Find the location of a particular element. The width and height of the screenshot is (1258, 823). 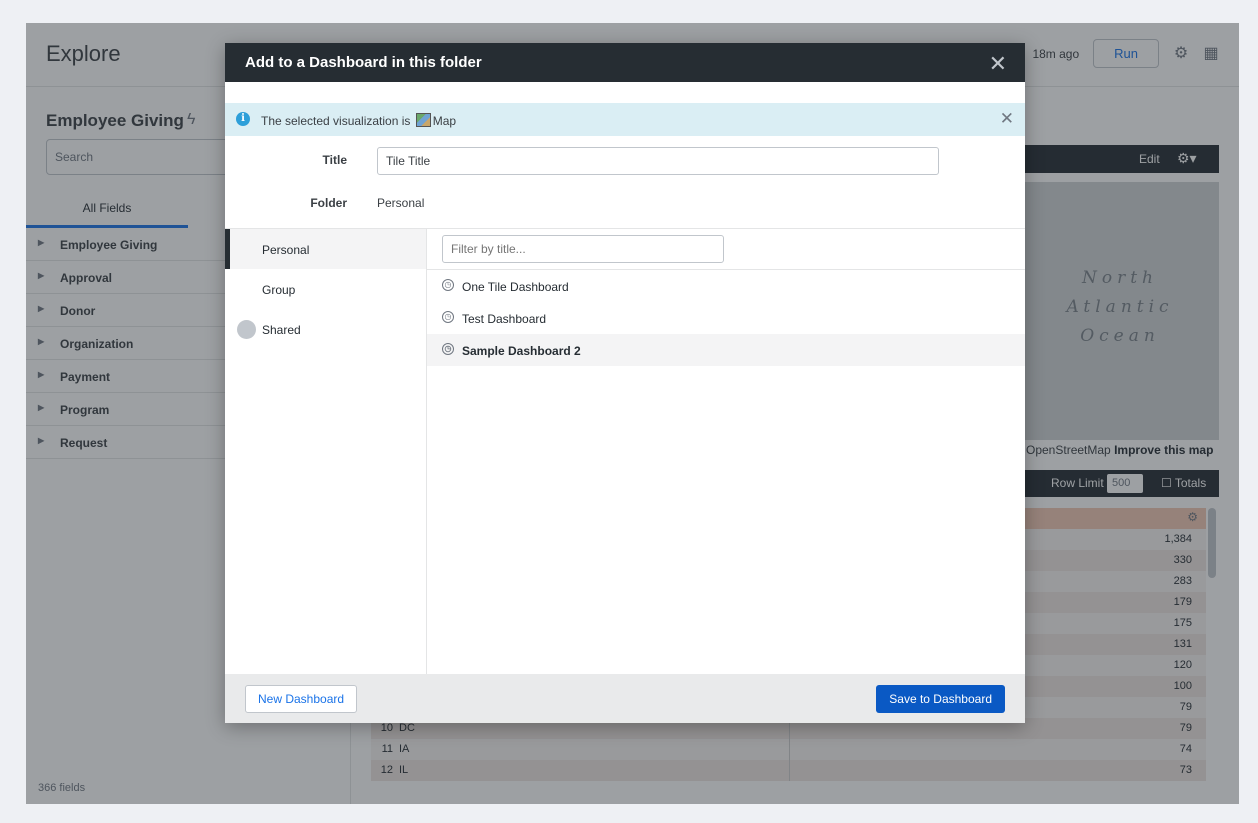

dialog-footer: New Dashboard Save to Dashboard is located at coordinates (625, 698).